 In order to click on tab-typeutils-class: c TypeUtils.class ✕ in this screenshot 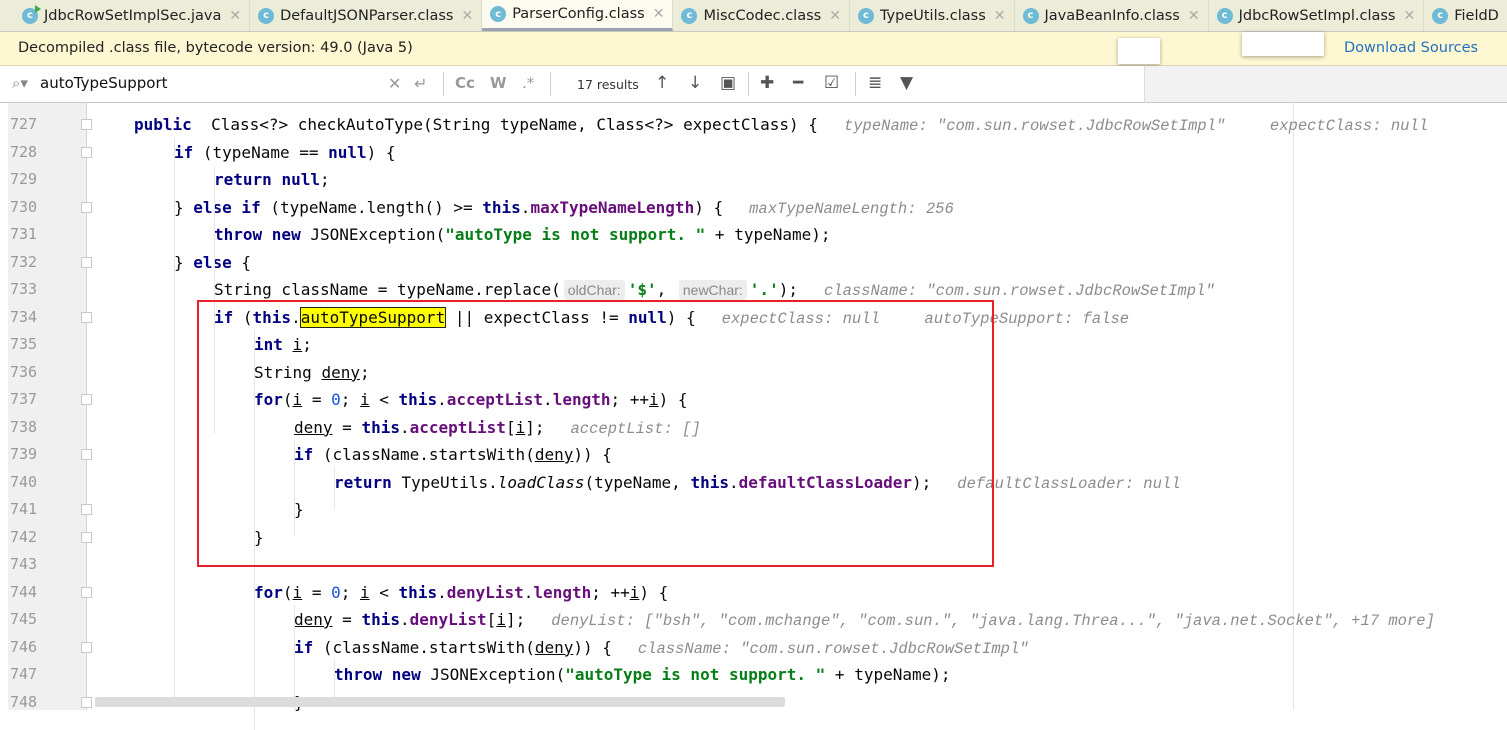, I will do `click(932, 15)`.